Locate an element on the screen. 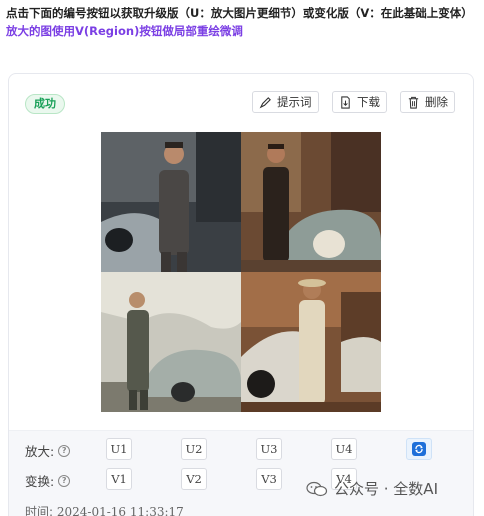 This screenshot has width=484, height=516. download-button-label: 下载 is located at coordinates (368, 102).